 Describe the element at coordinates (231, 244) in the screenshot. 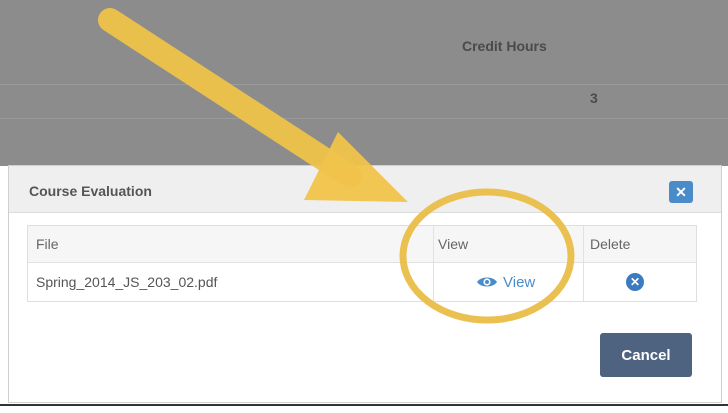

I see `column-header-file: File` at that location.